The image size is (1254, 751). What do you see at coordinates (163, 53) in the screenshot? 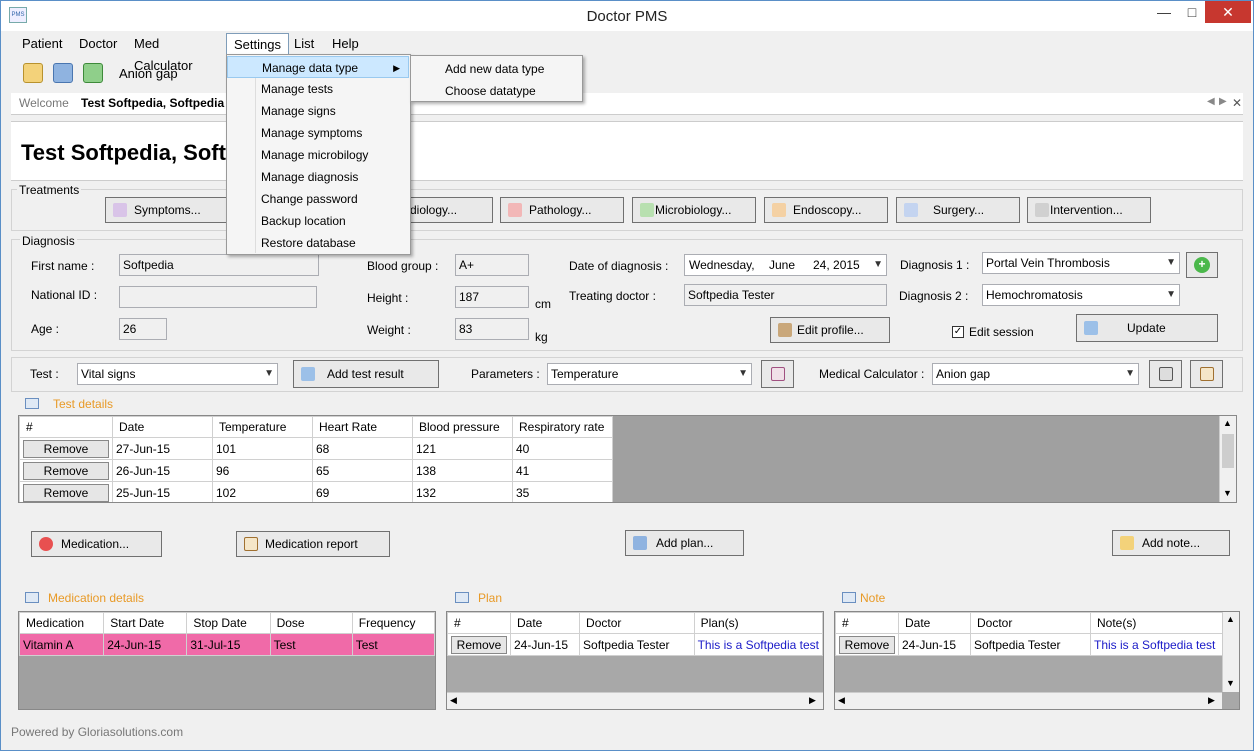
I see `menu-med-calculator: Med Calculator` at bounding box center [163, 53].